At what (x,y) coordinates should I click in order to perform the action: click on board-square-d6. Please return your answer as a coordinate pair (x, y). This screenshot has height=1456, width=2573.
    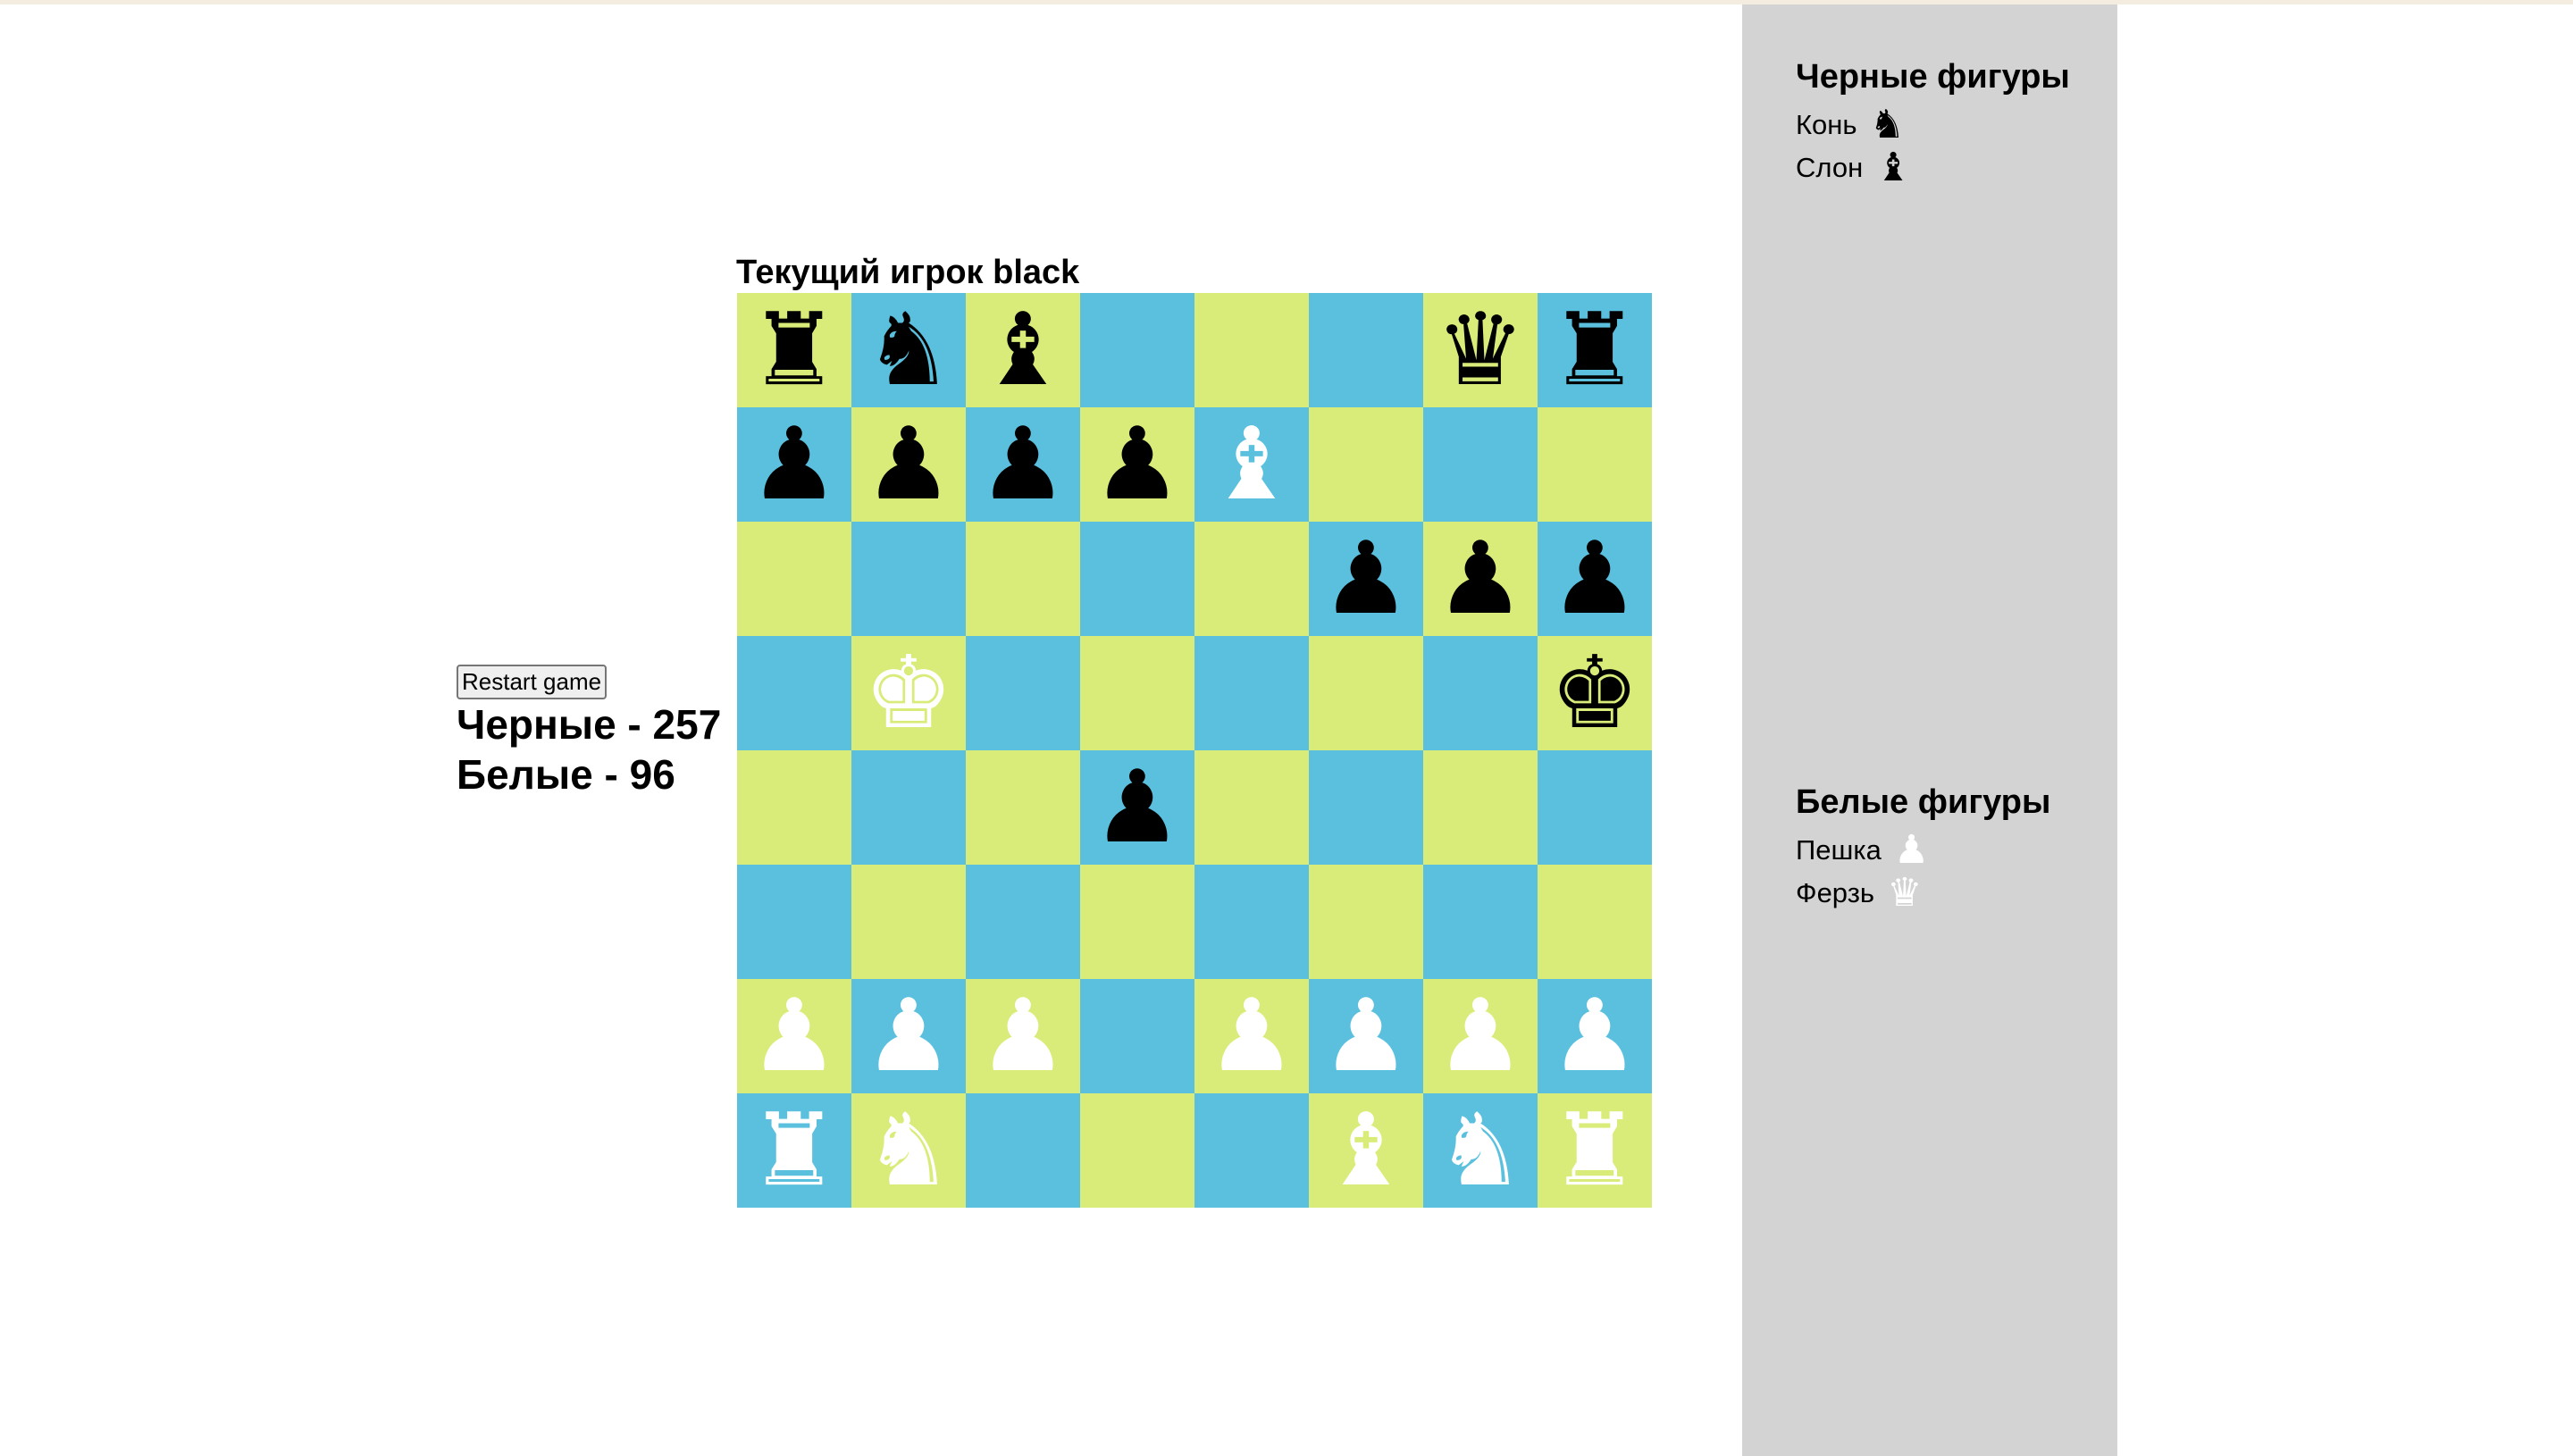
    Looking at the image, I should click on (1137, 579).